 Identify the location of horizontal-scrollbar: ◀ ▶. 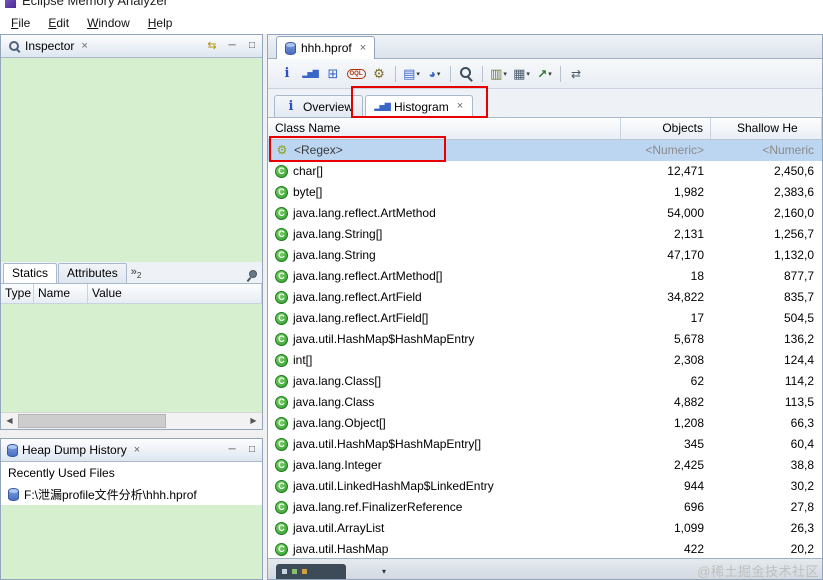
(131, 420).